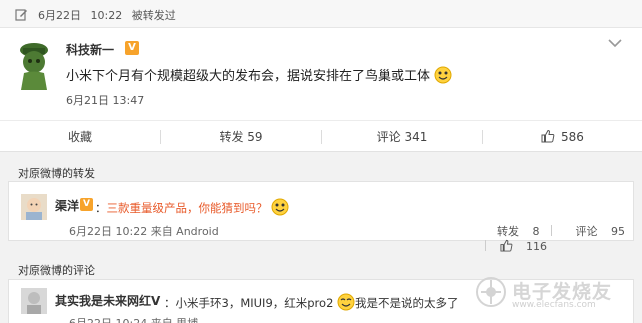  What do you see at coordinates (34, 66) in the screenshot?
I see `author-avatar` at bounding box center [34, 66].